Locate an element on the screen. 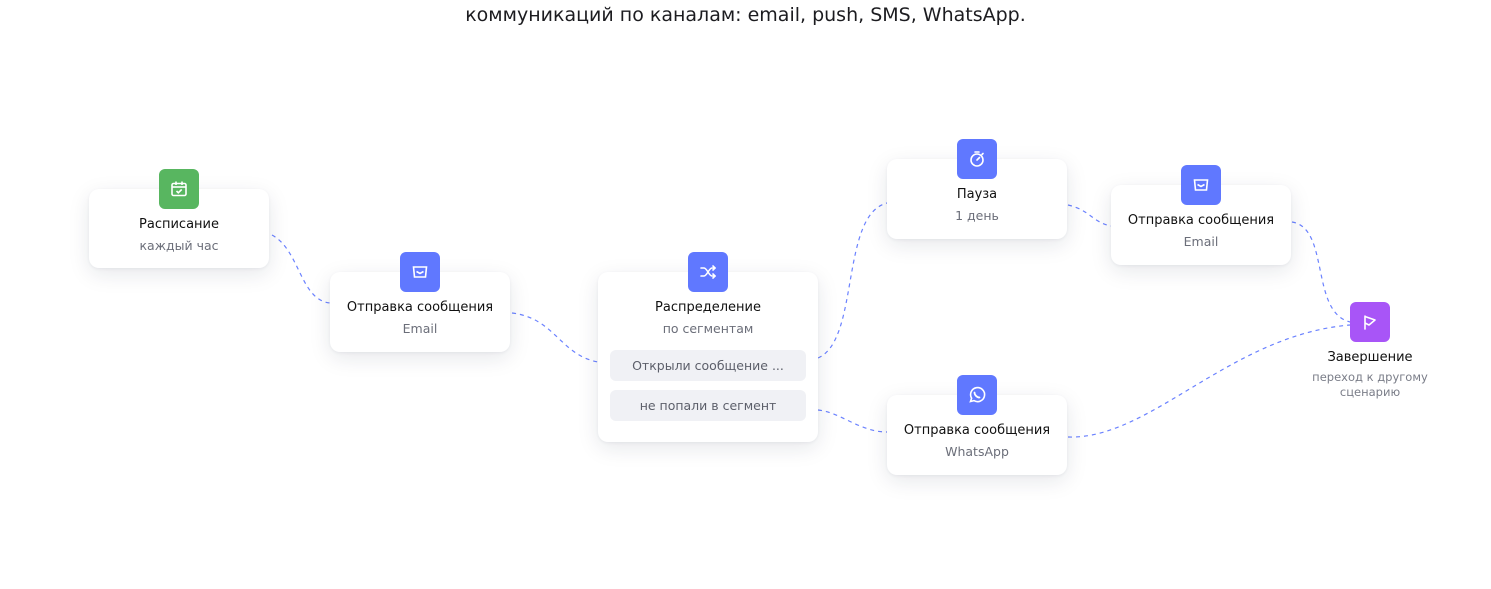 The height and width of the screenshot is (589, 1491). link-distribution-pause is located at coordinates (852, 280).